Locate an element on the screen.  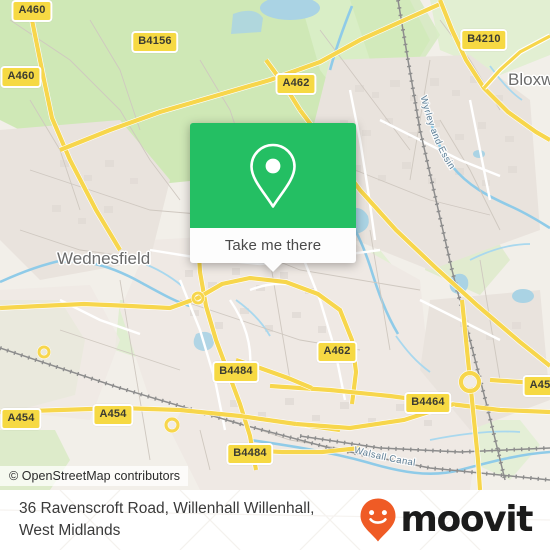
road-shield-a454-west: A454 is located at coordinates (21, 419).